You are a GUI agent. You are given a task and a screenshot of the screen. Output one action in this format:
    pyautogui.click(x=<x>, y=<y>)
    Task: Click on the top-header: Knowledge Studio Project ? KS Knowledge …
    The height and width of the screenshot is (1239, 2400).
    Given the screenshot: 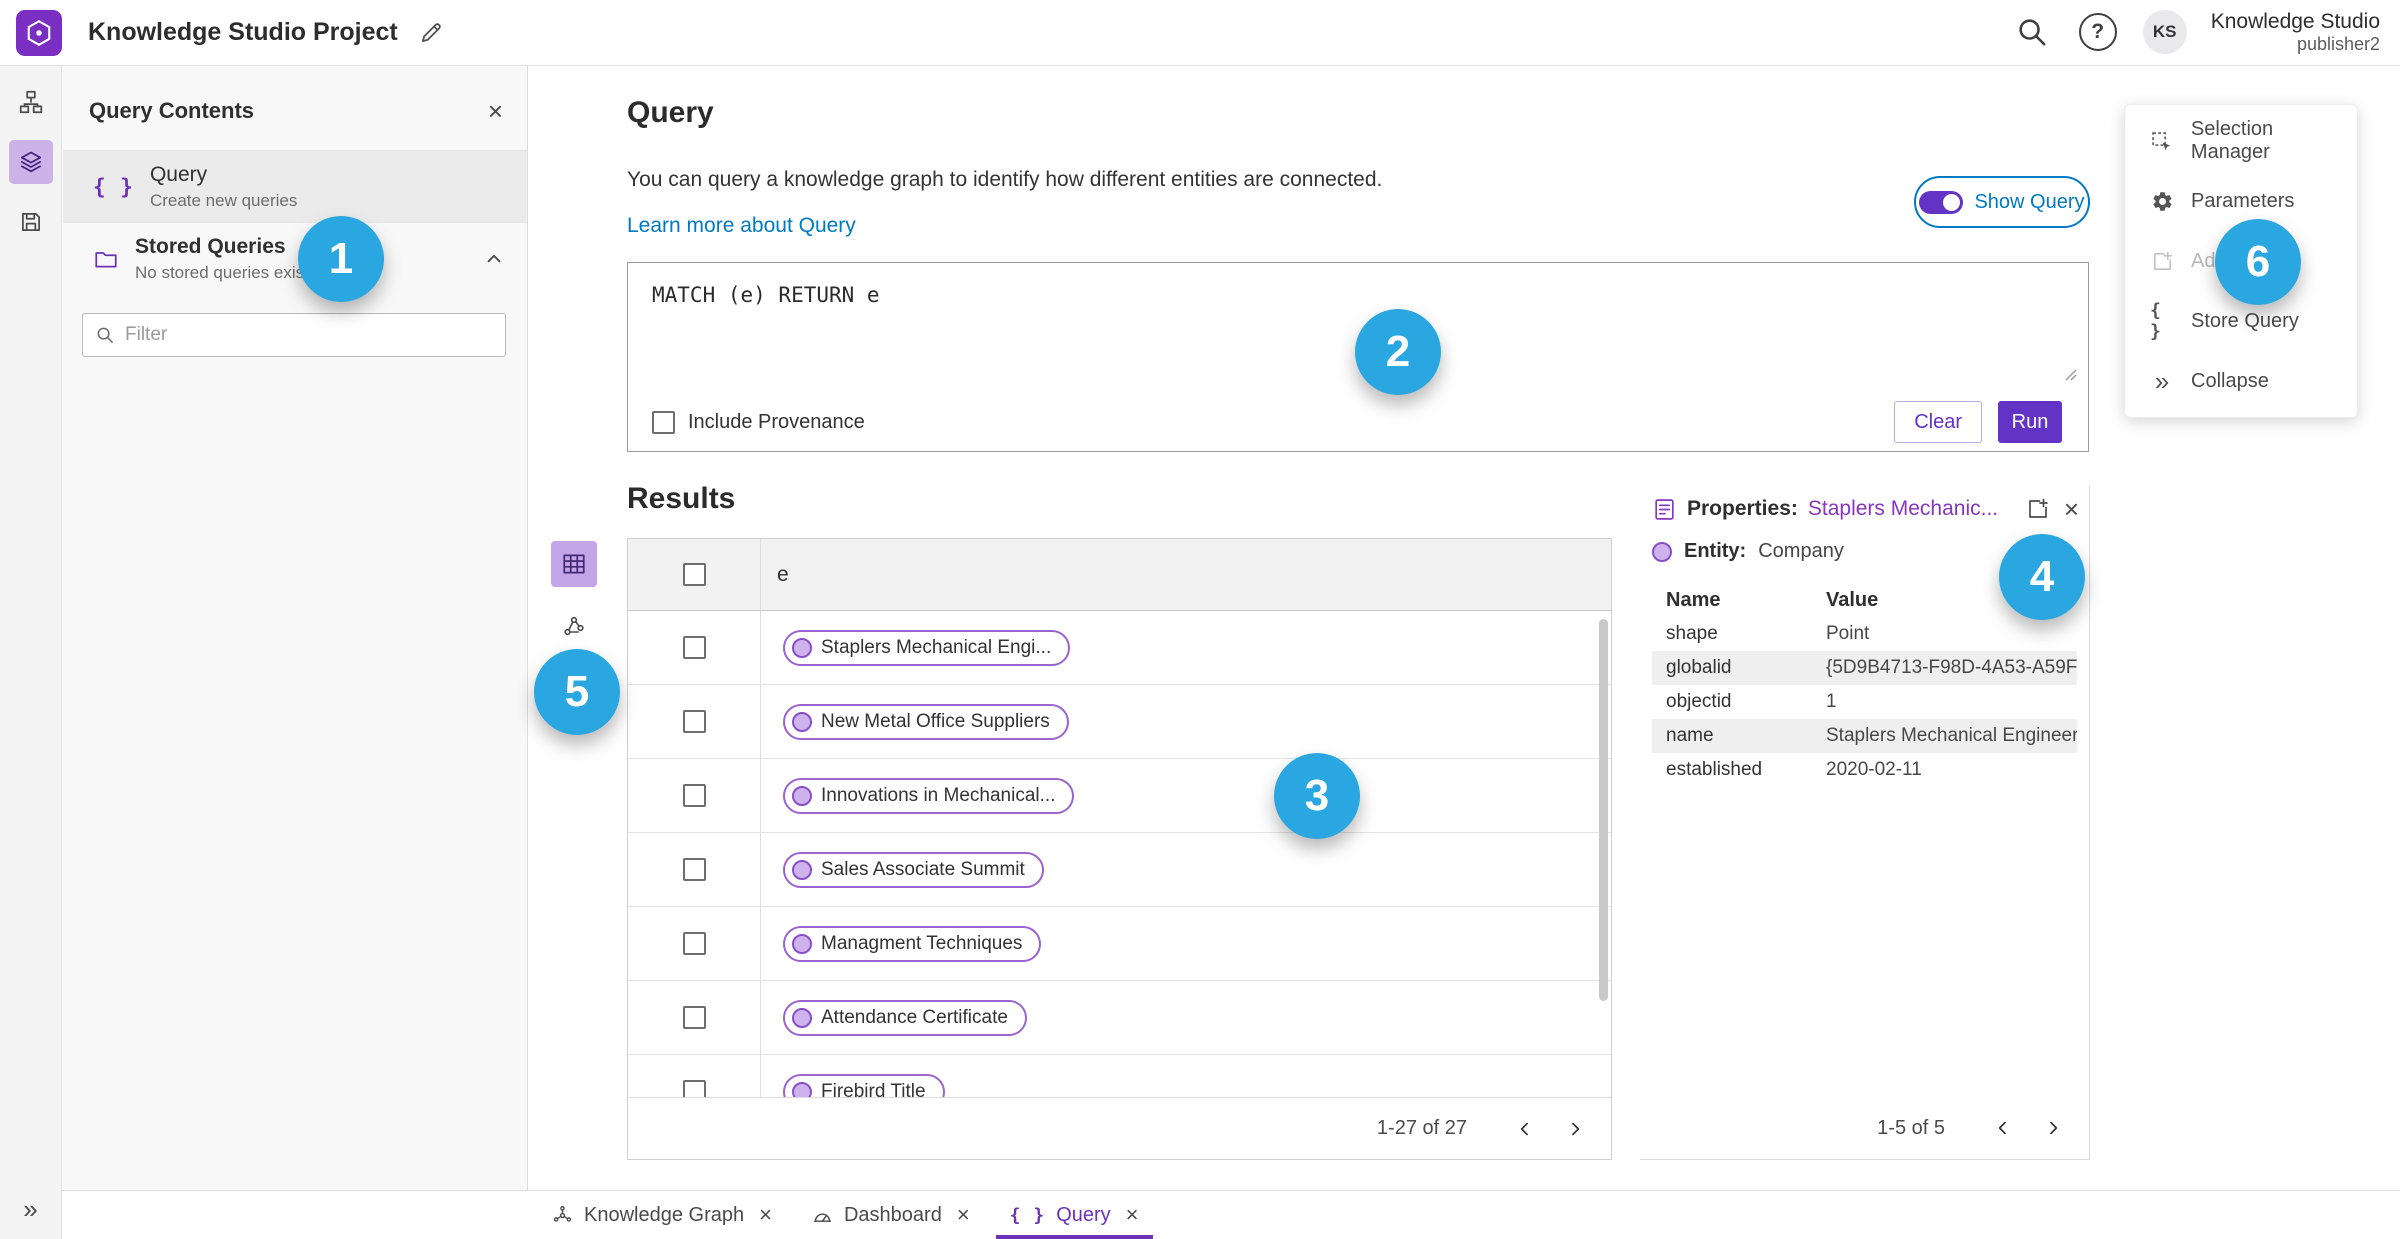 What is the action you would take?
    pyautogui.click(x=1200, y=33)
    